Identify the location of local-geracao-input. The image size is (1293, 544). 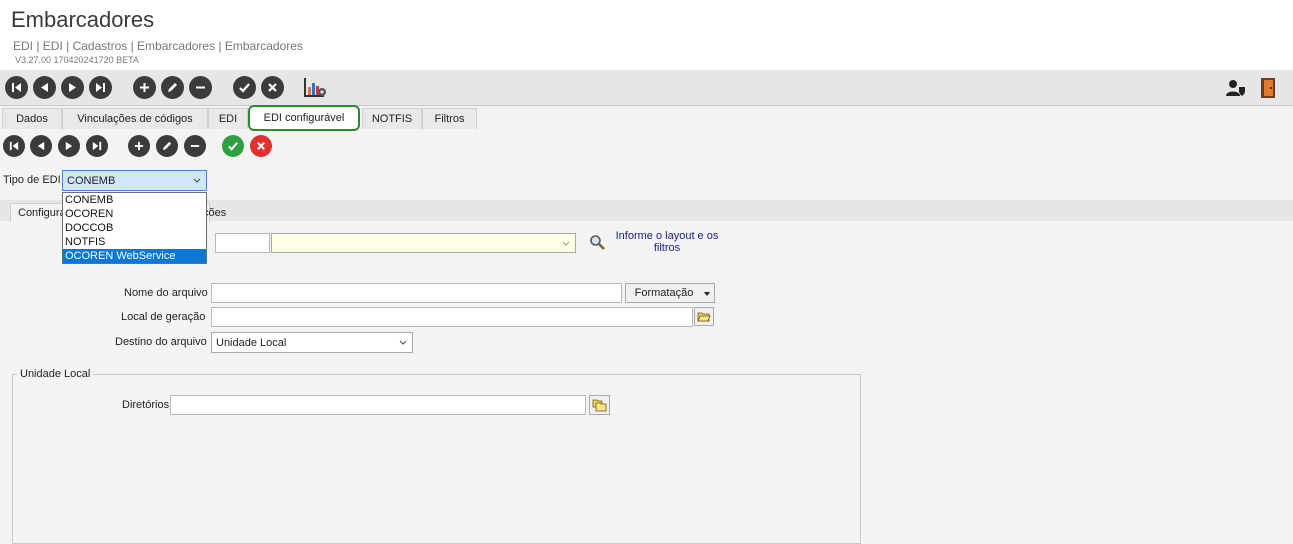
(452, 317).